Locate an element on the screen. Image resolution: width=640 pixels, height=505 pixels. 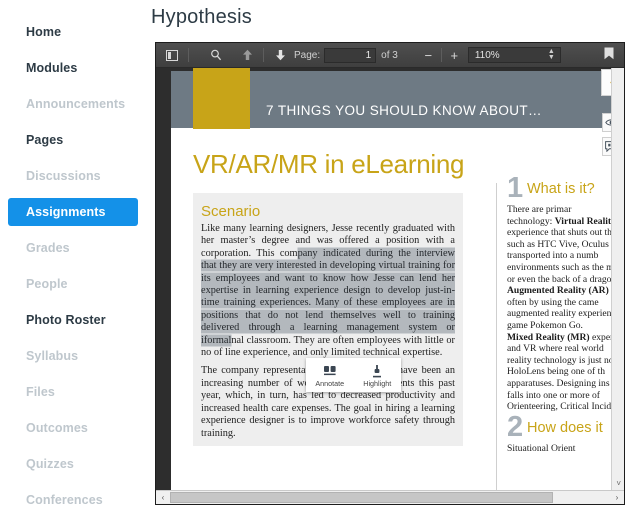
viewport-right-edge: ˅ is located at coordinates (617, 286).